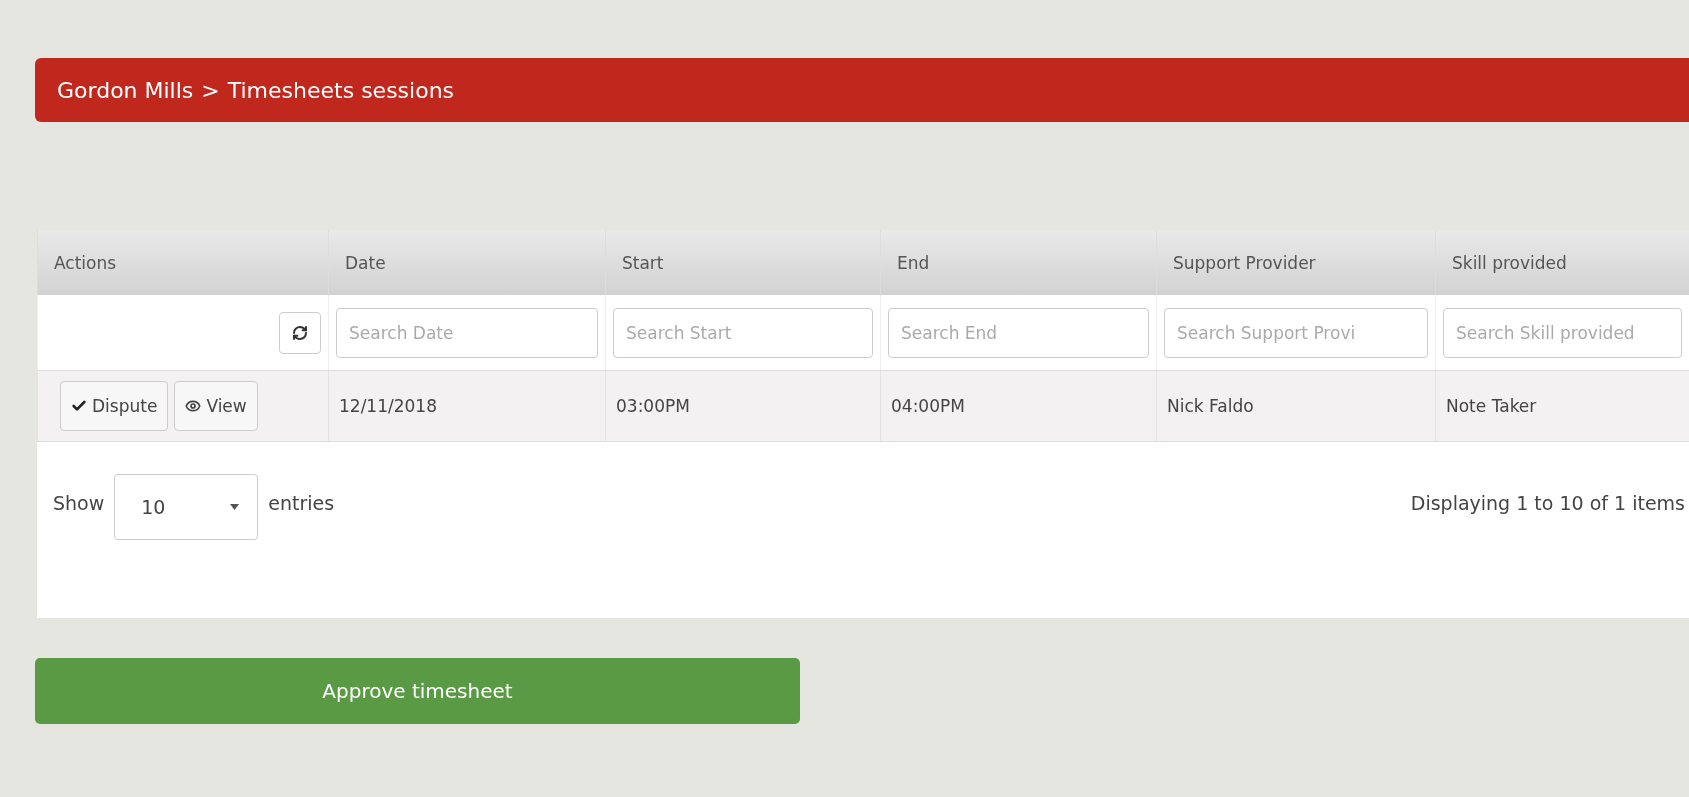 This screenshot has height=797, width=1689. What do you see at coordinates (193, 406) in the screenshot?
I see `eye-icon` at bounding box center [193, 406].